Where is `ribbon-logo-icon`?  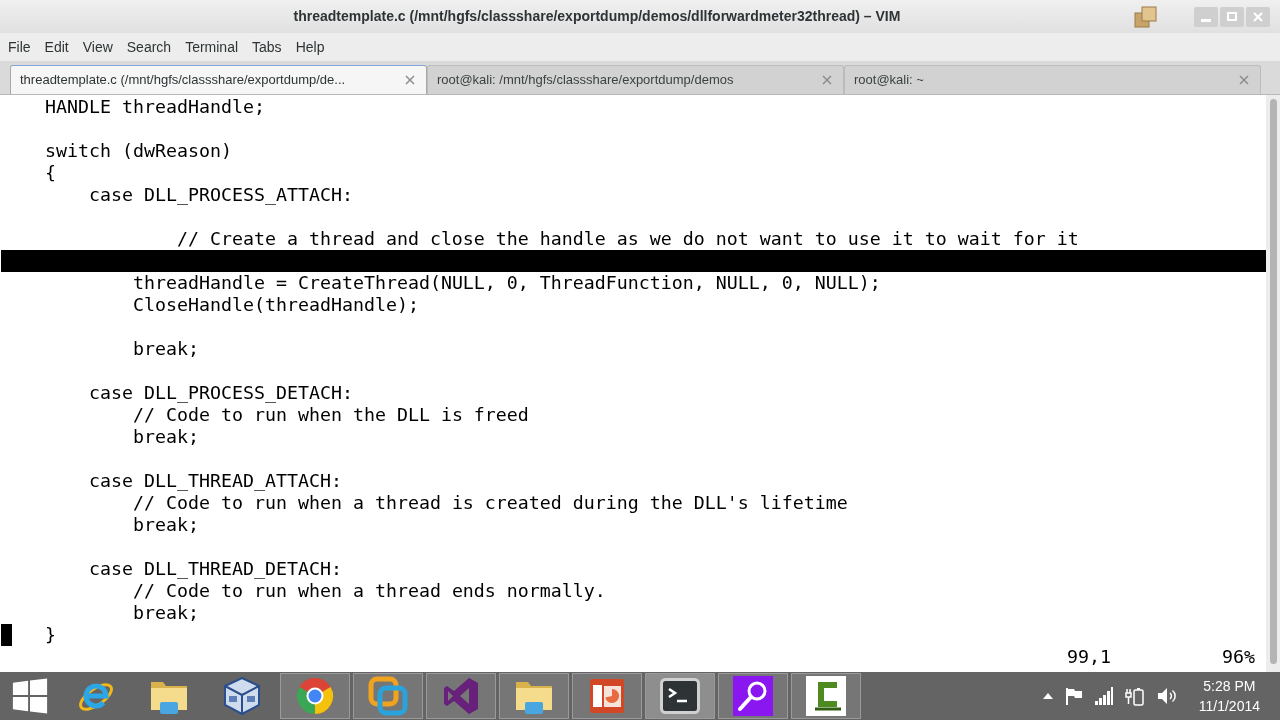
ribbon-logo-icon is located at coordinates (461, 696).